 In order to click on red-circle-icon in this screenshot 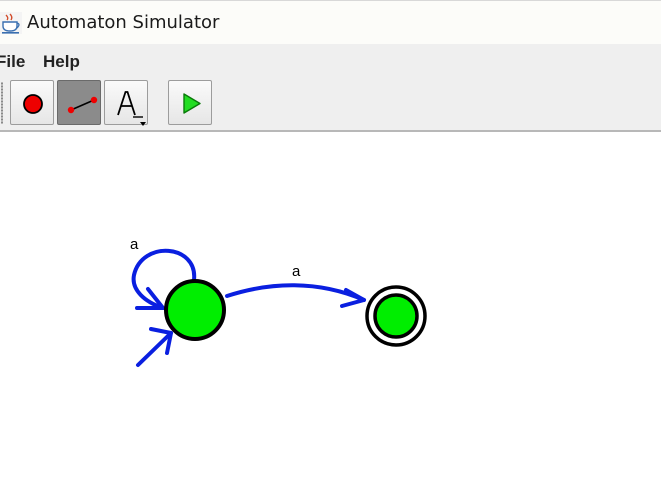, I will do `click(33, 104)`.